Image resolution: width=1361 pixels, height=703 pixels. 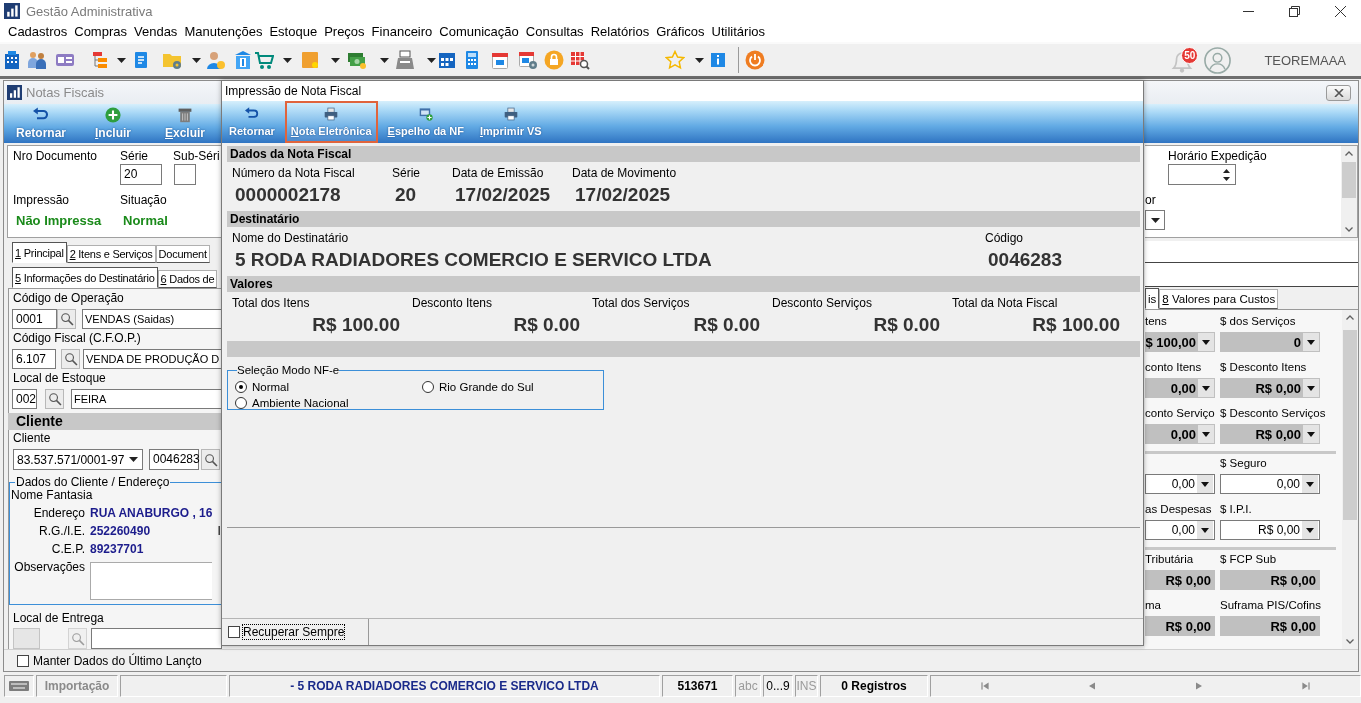 I want to click on info-icon, so click(x=718, y=60).